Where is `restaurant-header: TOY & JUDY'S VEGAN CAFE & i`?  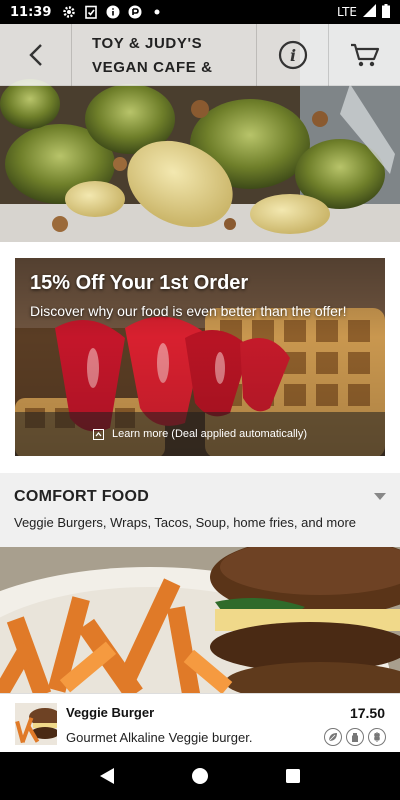
restaurant-header: TOY & JUDY'S VEGAN CAFE & i is located at coordinates (200, 55).